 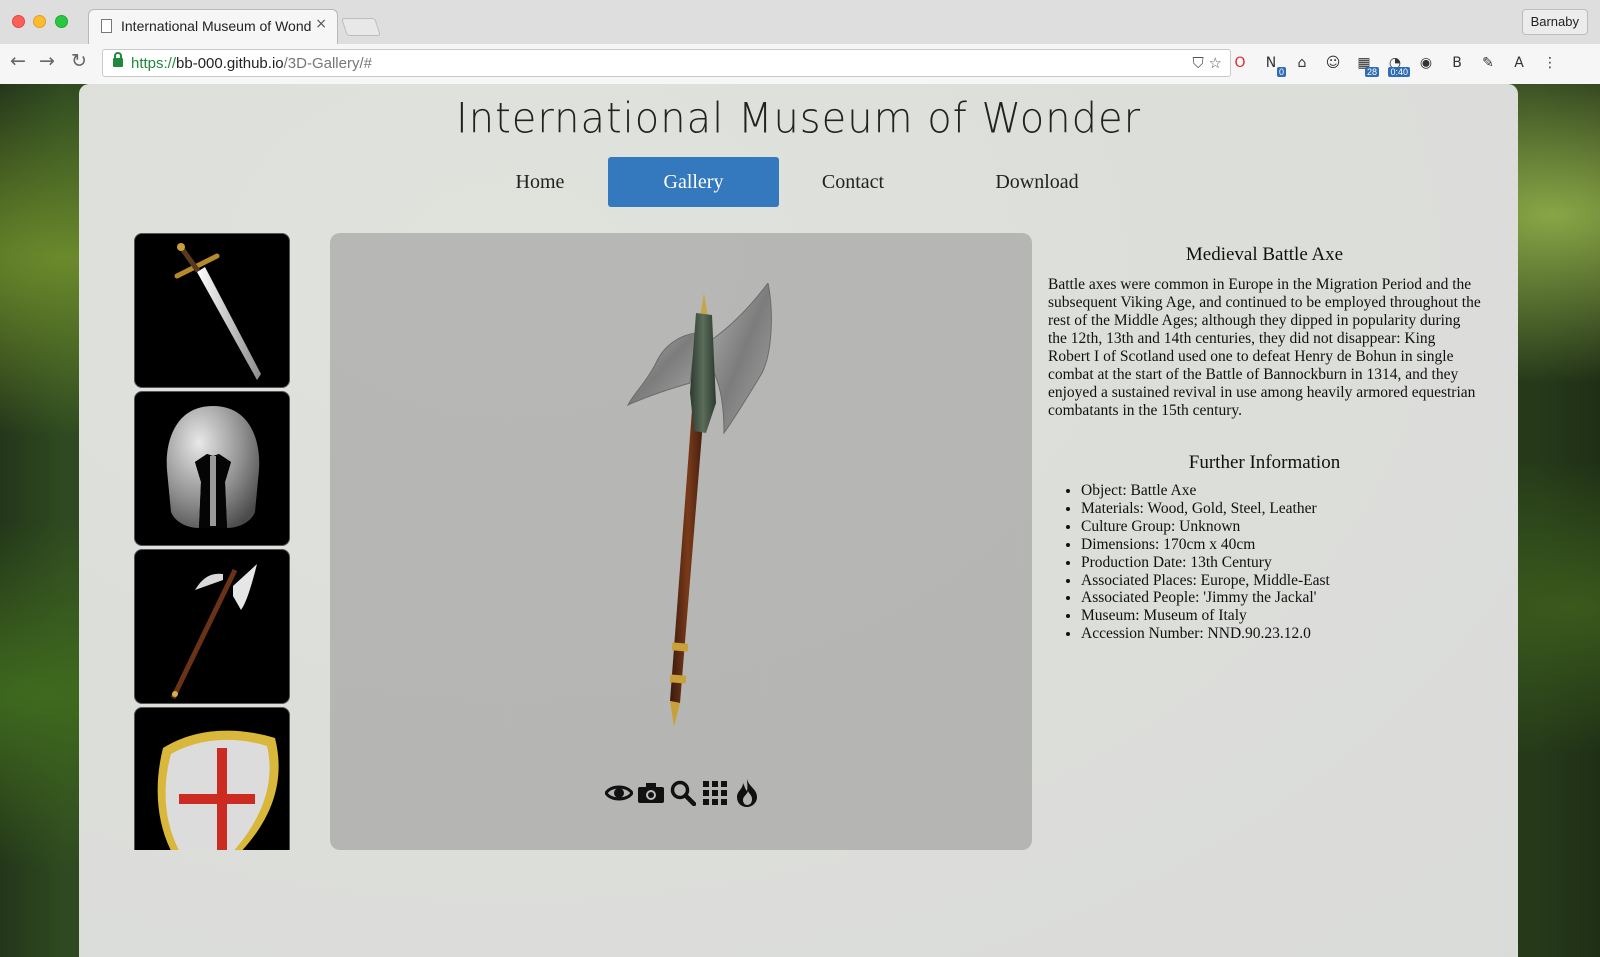 What do you see at coordinates (540, 182) in the screenshot?
I see `nav-home: Home` at bounding box center [540, 182].